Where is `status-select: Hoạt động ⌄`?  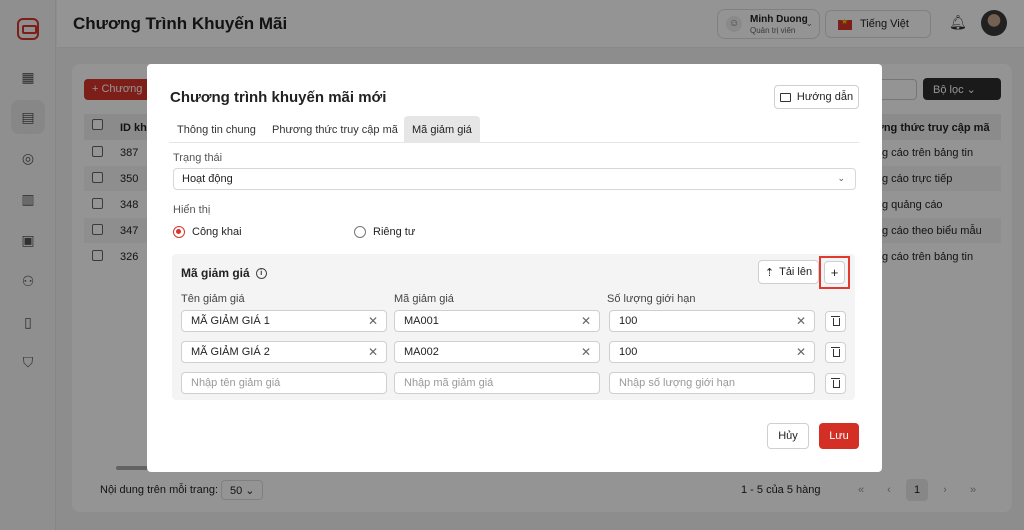
status-select: Hoạt động ⌄ is located at coordinates (514, 179).